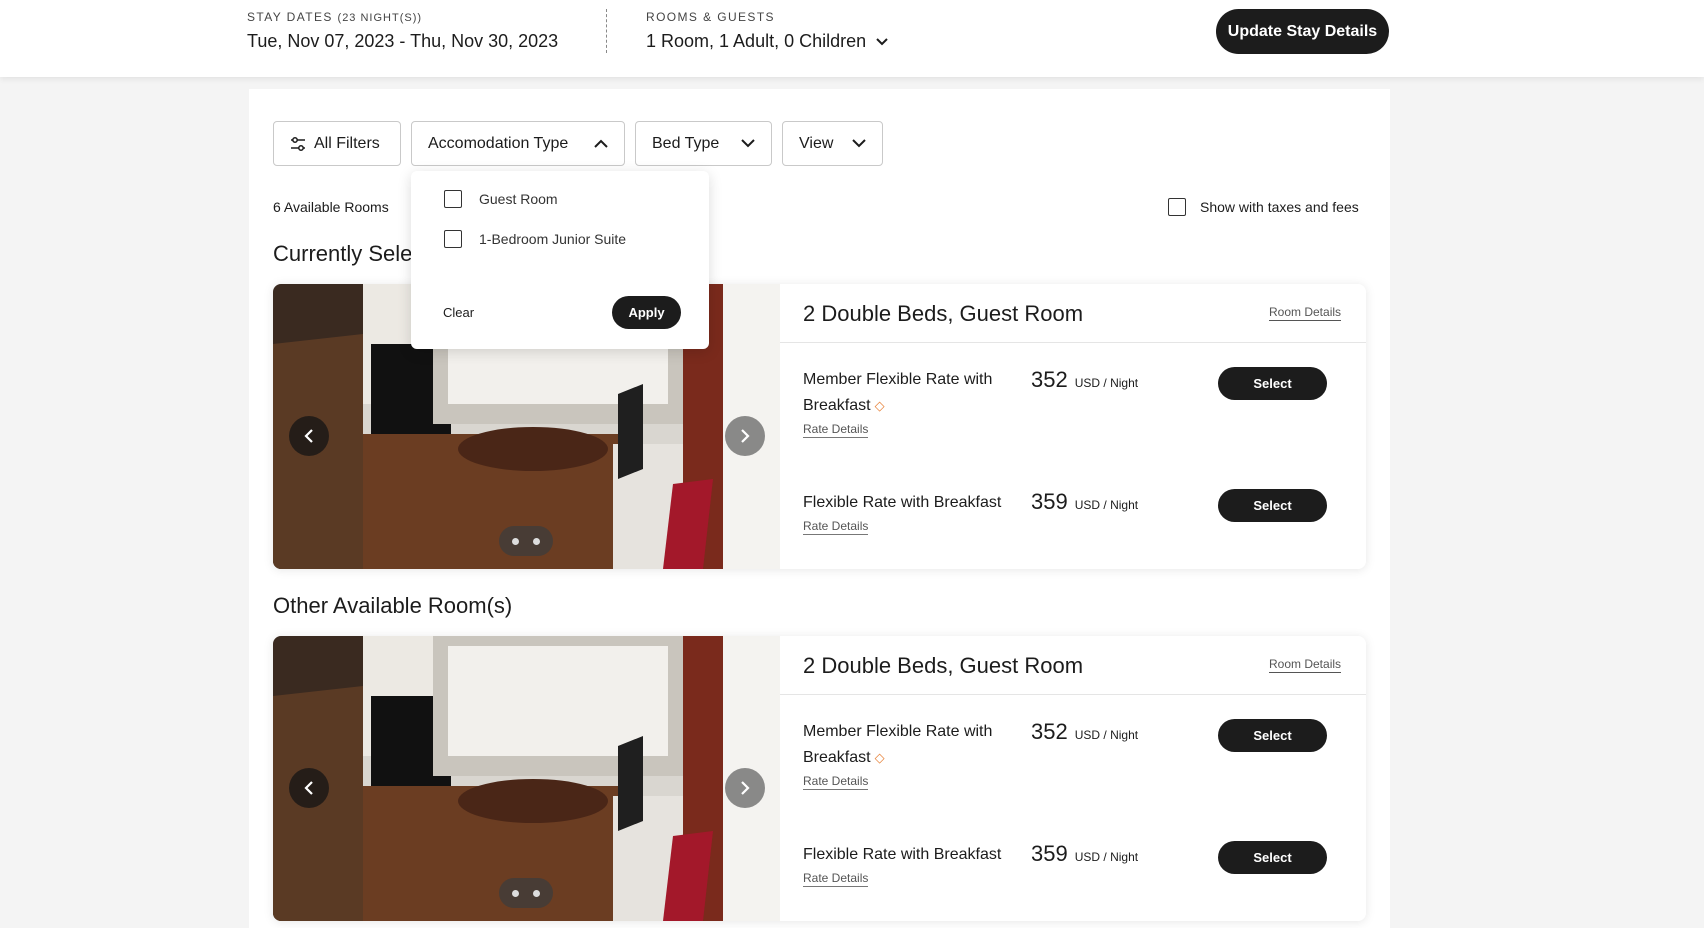 The image size is (1704, 928). I want to click on stay-nights-label: (23 Night(s)), so click(380, 18).